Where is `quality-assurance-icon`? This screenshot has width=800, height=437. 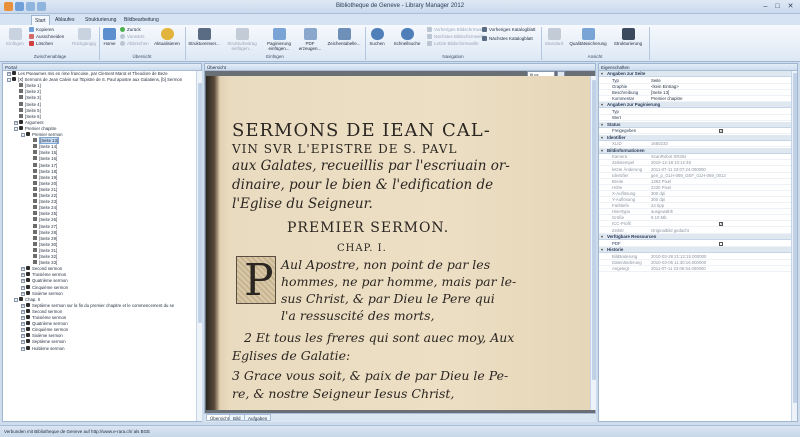 quality-assurance-icon is located at coordinates (588, 34).